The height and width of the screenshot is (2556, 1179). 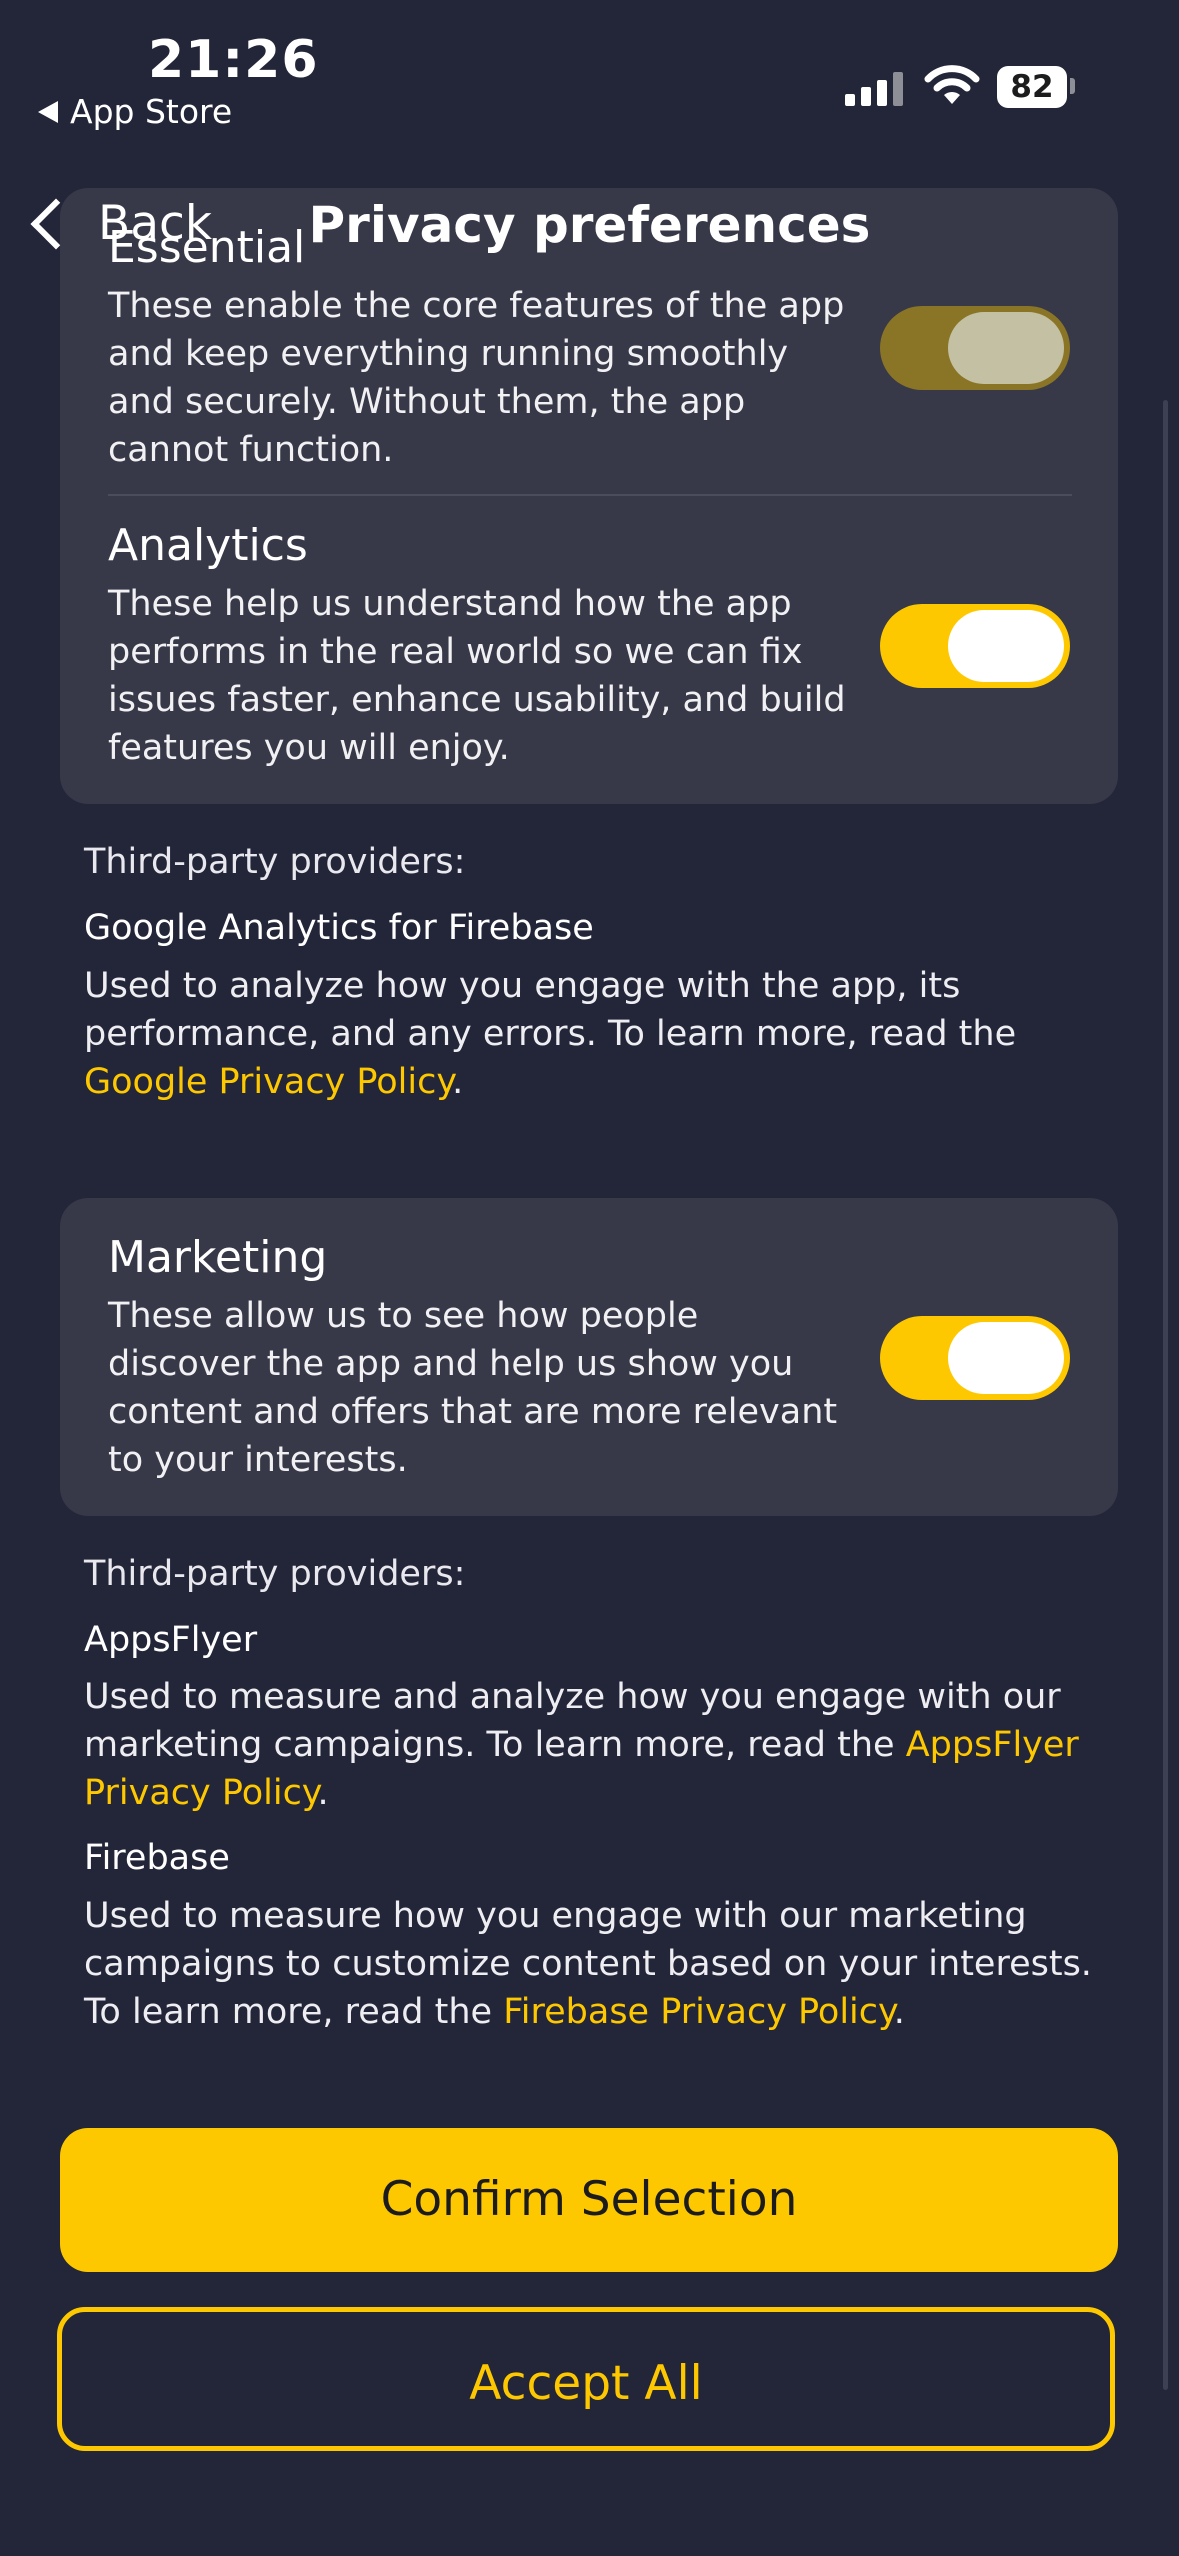 What do you see at coordinates (157, 1858) in the screenshot?
I see `provider-name-firebase: Firebase` at bounding box center [157, 1858].